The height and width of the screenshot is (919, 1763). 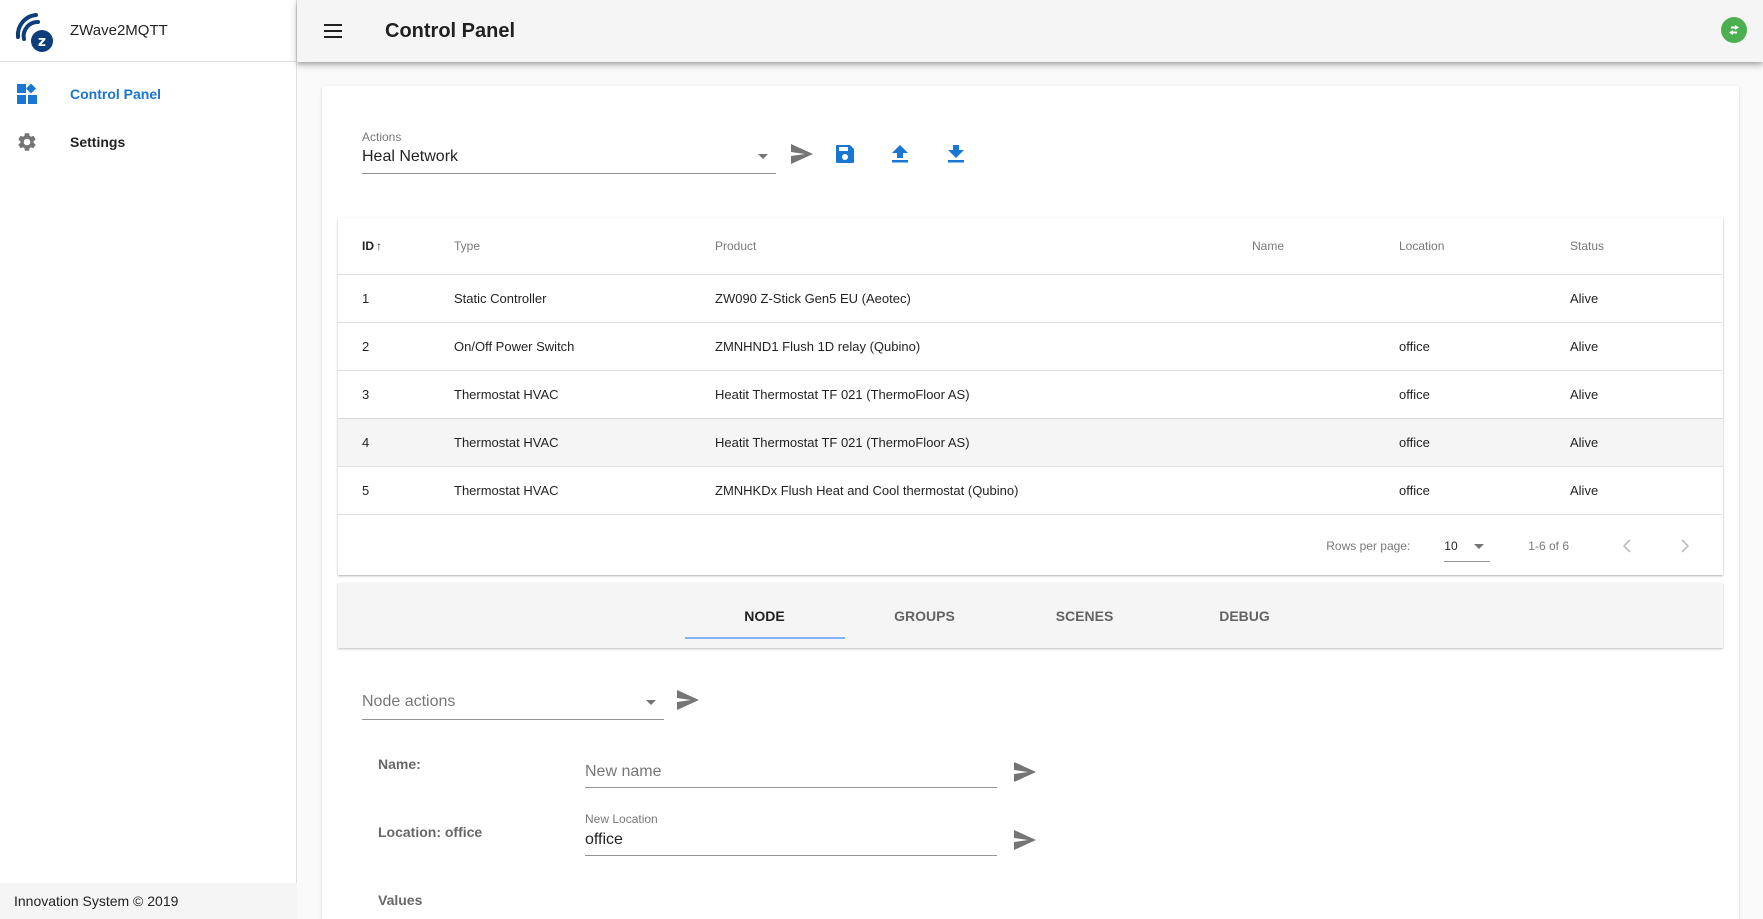 I want to click on menu-button, so click(x=333, y=31).